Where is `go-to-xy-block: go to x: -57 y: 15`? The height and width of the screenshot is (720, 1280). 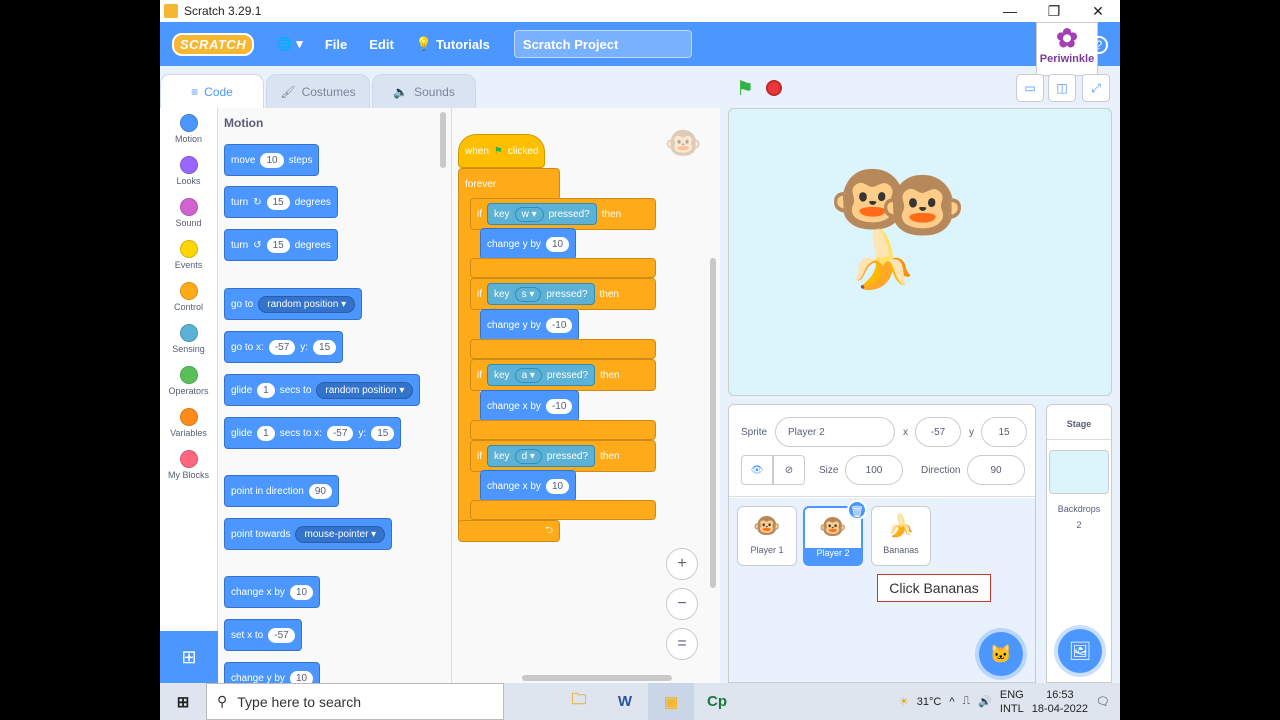
go-to-xy-block: go to x: -57 y: 15 is located at coordinates (284, 347).